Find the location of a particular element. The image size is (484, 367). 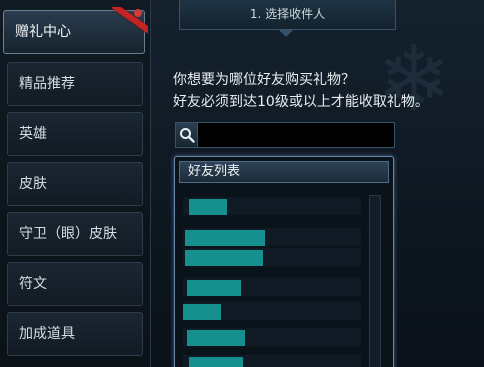

magnifier-icon is located at coordinates (187, 135).